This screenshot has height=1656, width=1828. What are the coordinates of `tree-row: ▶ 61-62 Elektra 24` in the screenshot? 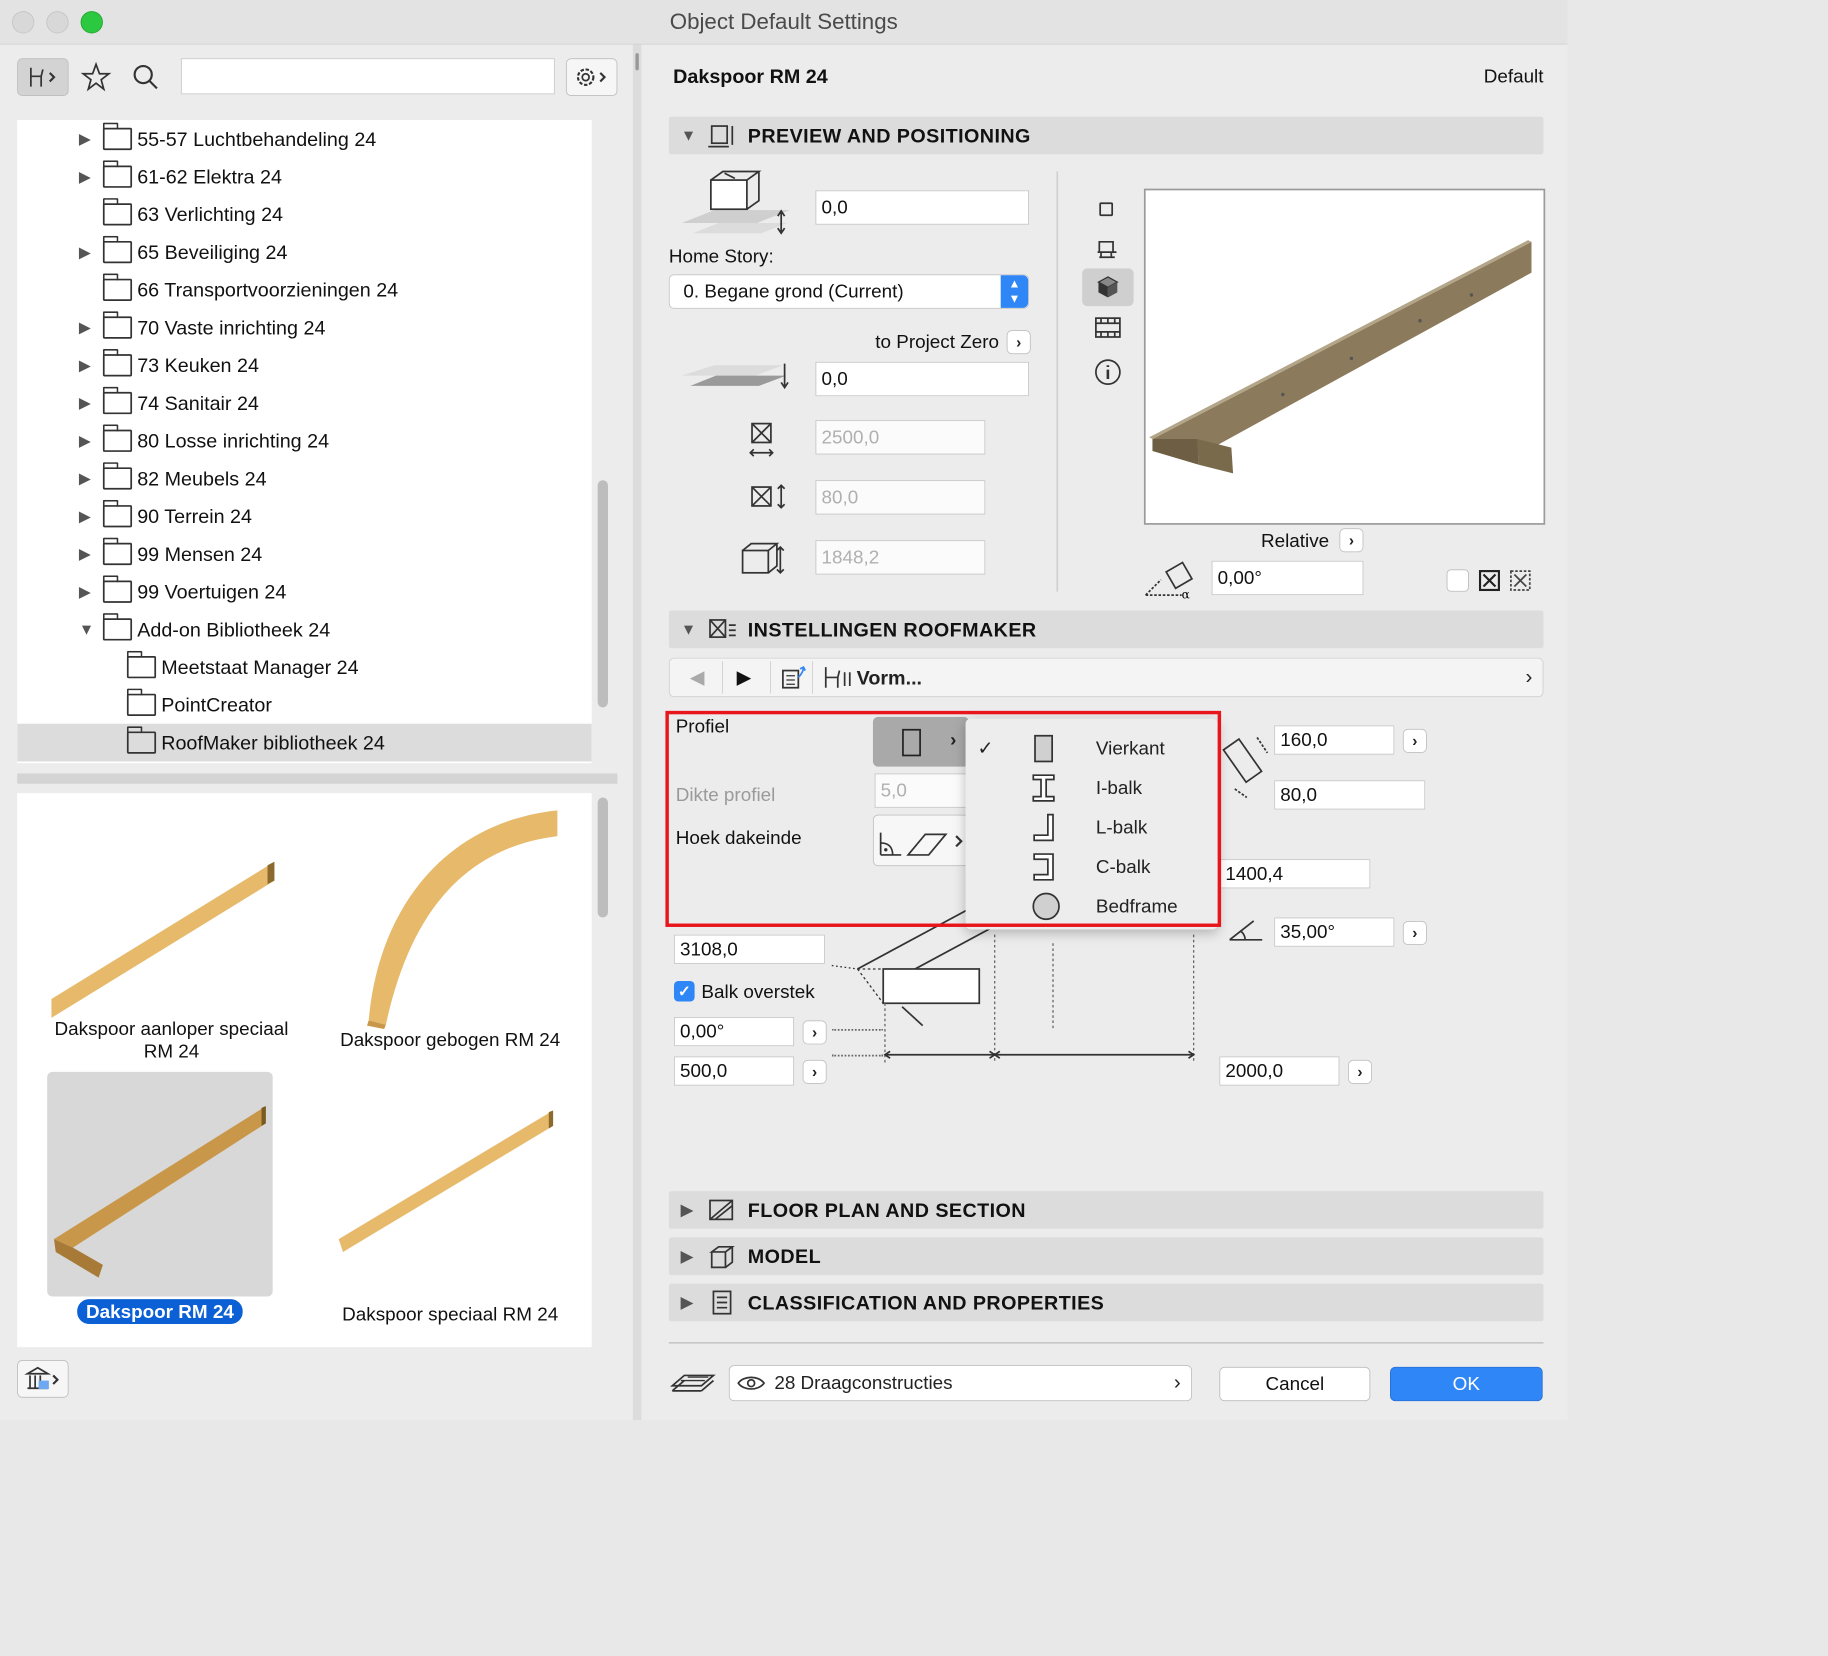 It's located at (304, 177).